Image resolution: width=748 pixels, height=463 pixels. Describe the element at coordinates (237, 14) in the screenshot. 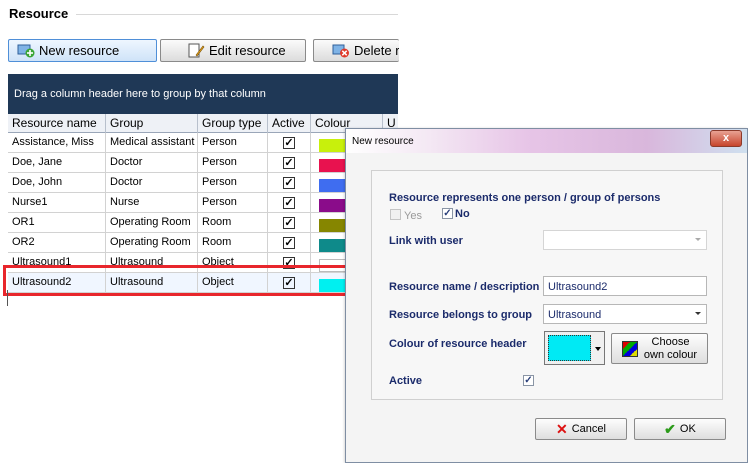

I see `section-divider` at that location.